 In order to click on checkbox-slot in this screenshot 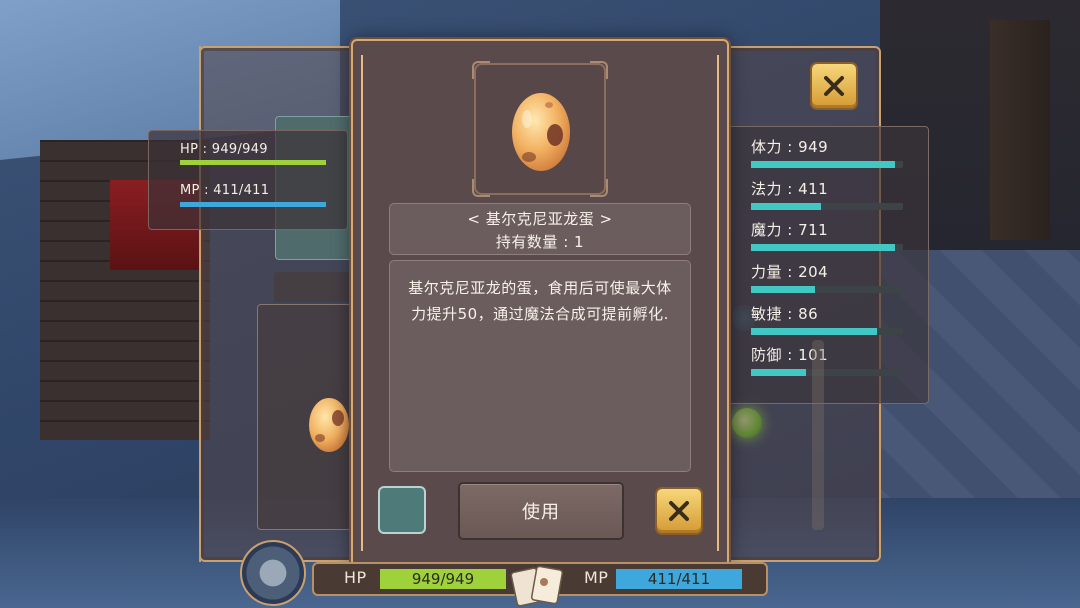, I will do `click(402, 510)`.